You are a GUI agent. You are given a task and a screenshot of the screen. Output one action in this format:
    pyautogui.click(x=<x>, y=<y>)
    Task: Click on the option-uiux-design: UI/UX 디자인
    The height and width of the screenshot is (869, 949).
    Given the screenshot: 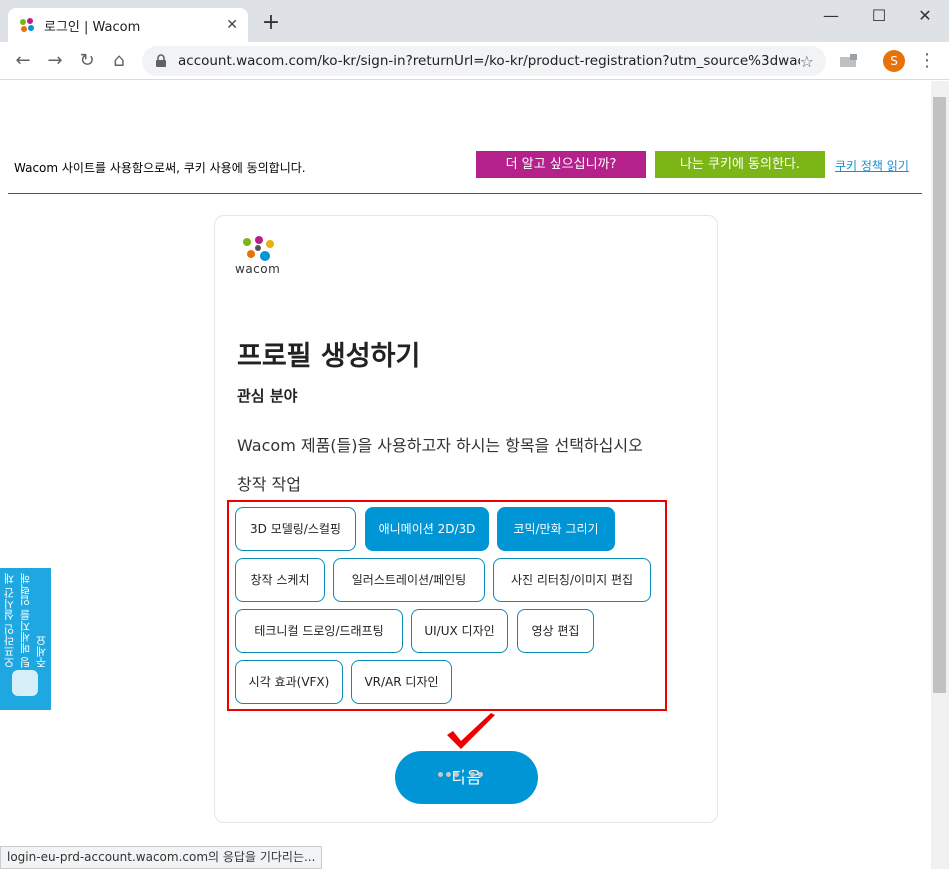 What is the action you would take?
    pyautogui.click(x=459, y=631)
    